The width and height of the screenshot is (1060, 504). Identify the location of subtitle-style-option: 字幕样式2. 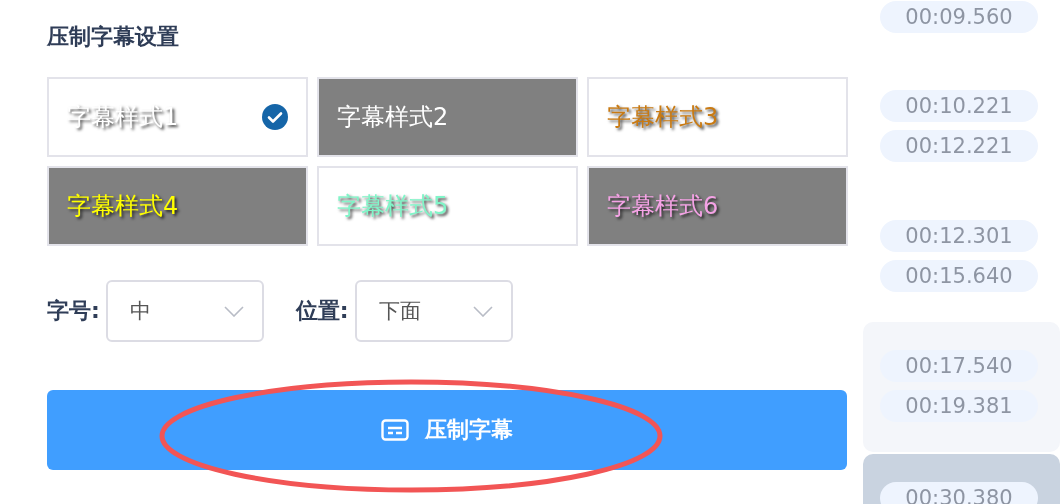
(447, 117).